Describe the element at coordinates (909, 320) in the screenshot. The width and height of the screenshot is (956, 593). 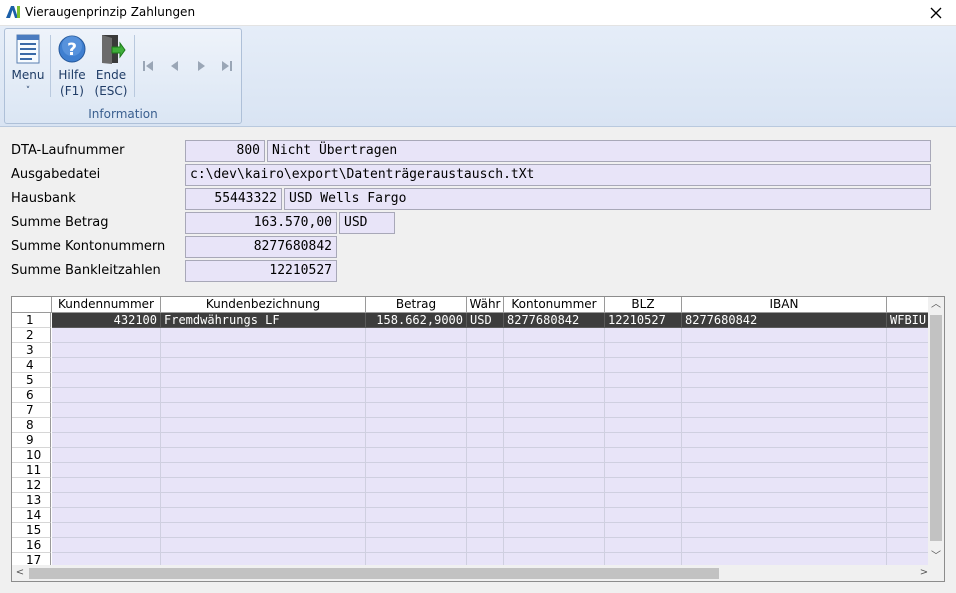
I see `cell-bic: WFBIU` at that location.